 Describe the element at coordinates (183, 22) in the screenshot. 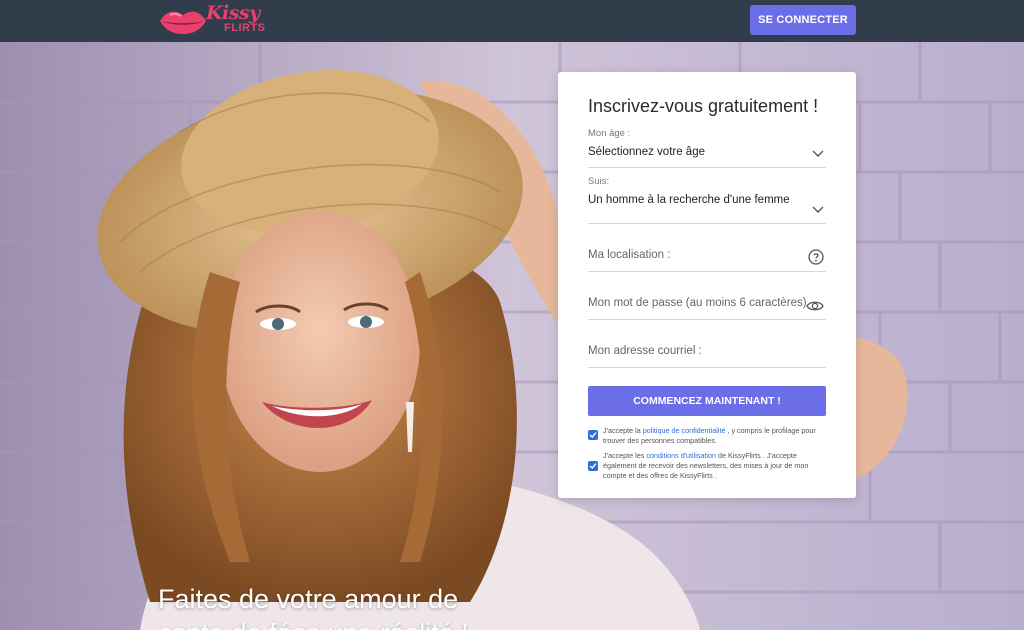

I see `lips-logo-icon` at that location.